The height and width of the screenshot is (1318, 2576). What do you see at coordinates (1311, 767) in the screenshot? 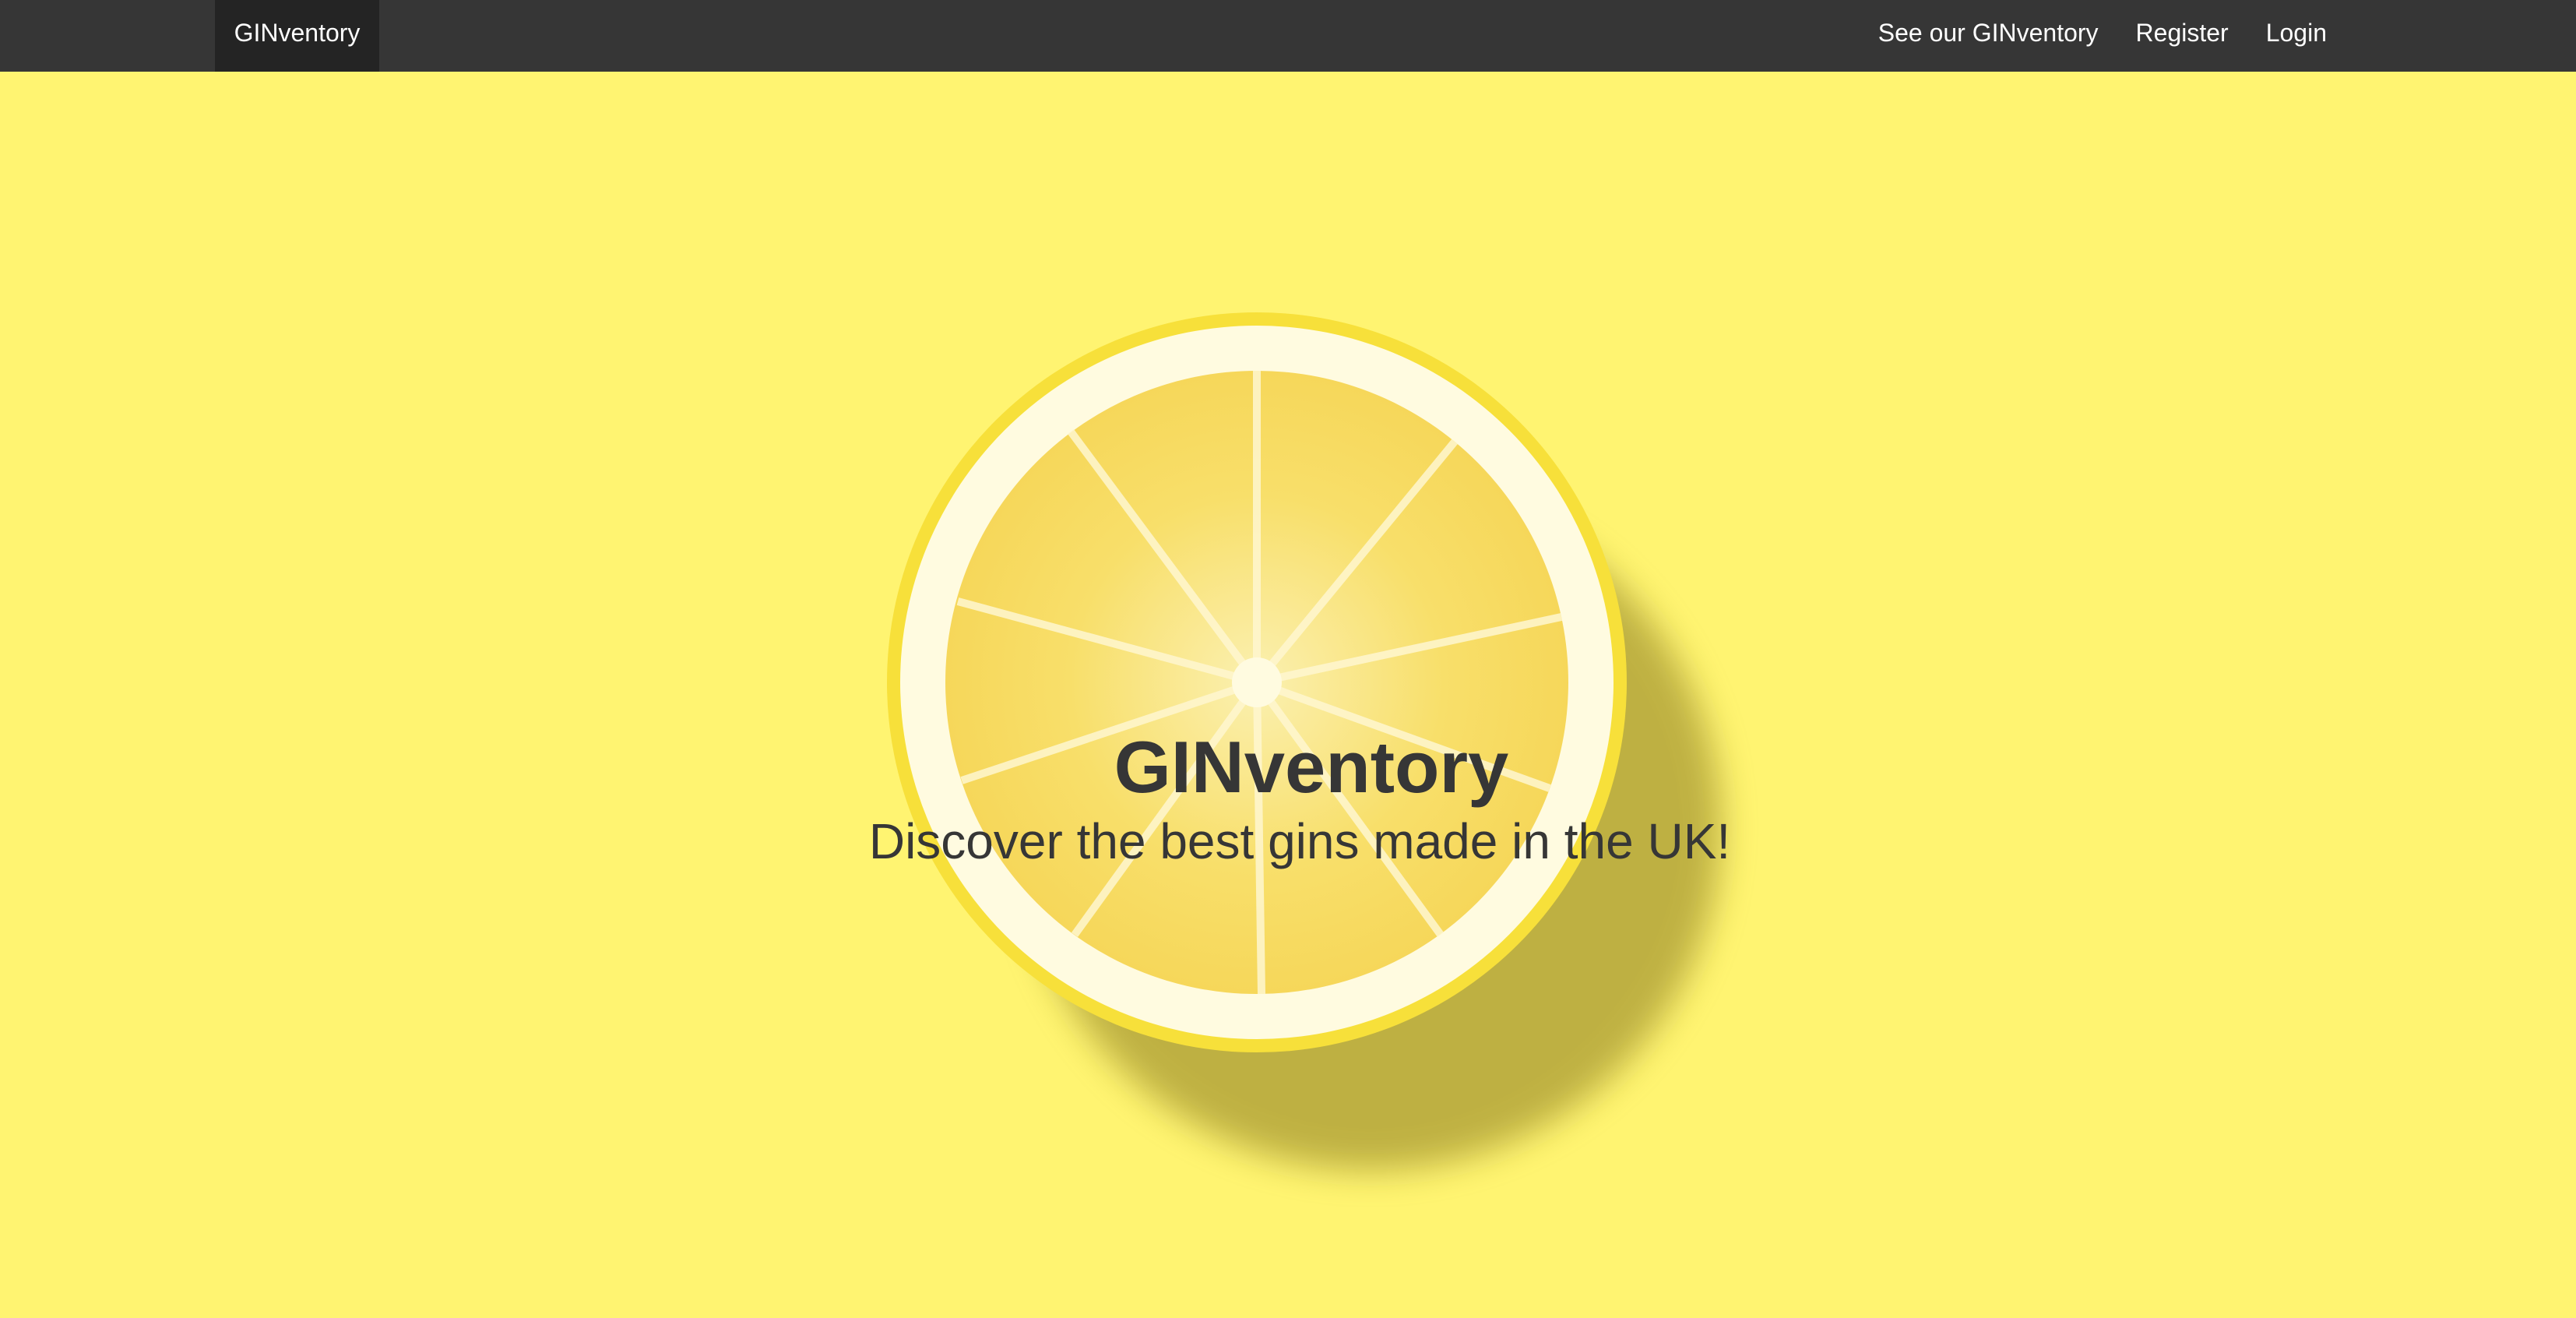
I see `hero-title: GINventory` at bounding box center [1311, 767].